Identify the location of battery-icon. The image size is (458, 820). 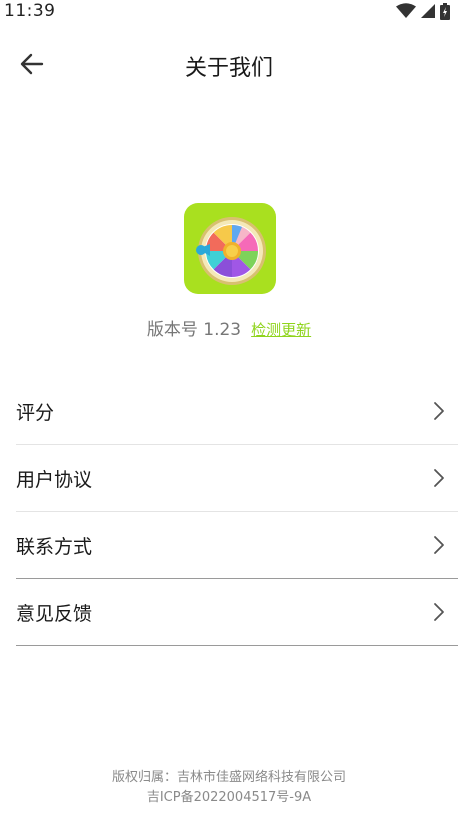
(445, 11).